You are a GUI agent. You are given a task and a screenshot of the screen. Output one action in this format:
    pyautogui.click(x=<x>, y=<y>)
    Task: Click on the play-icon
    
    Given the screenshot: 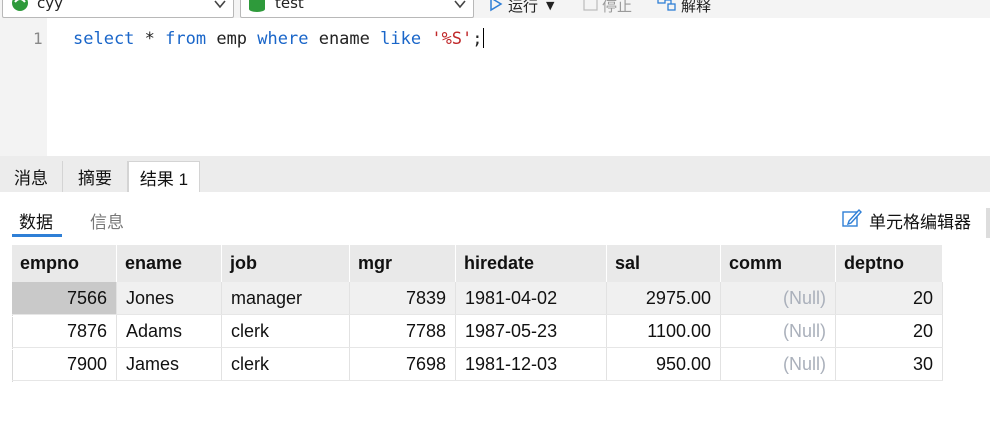 What is the action you would take?
    pyautogui.click(x=496, y=8)
    